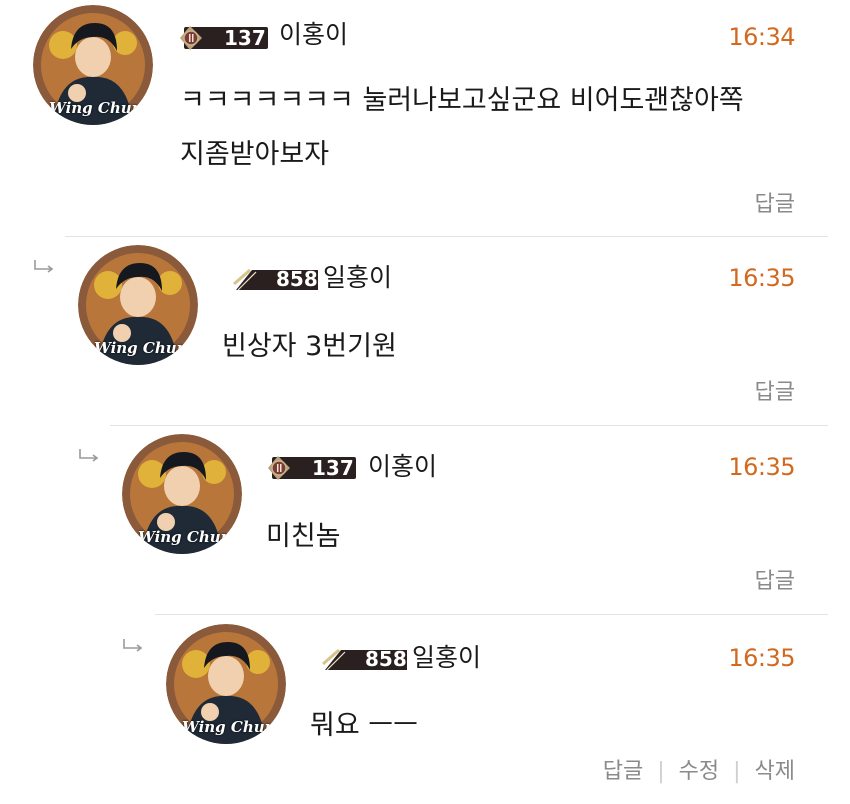 This screenshot has width=850, height=804. What do you see at coordinates (462, 100) in the screenshot?
I see `comment-text-line-1: ㅋㅋㅋㅋㅋㅋㅋ 눌러나보고싶군요 비어도괜찮아쪽` at bounding box center [462, 100].